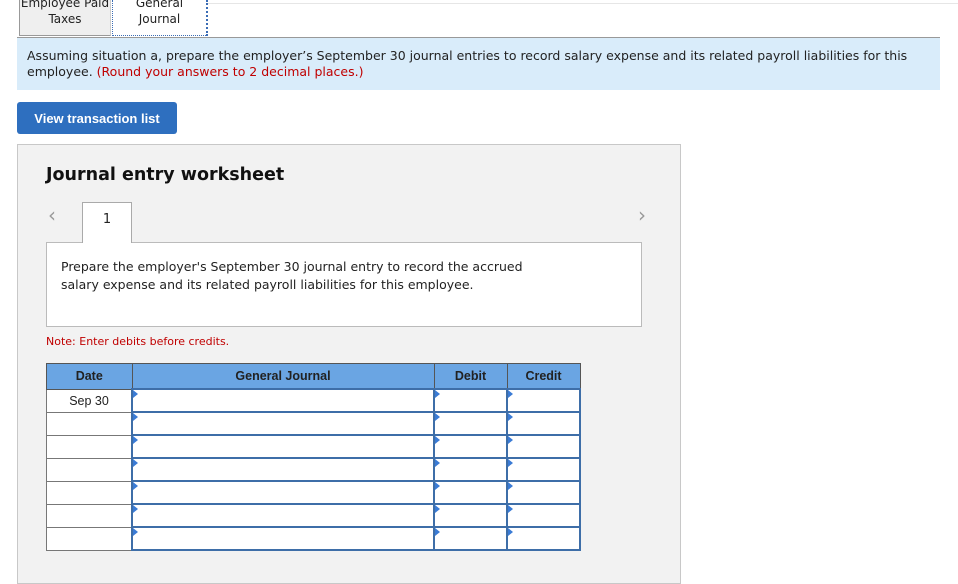 Image resolution: width=958 pixels, height=584 pixels. I want to click on page-tab-1: 1, so click(107, 222).